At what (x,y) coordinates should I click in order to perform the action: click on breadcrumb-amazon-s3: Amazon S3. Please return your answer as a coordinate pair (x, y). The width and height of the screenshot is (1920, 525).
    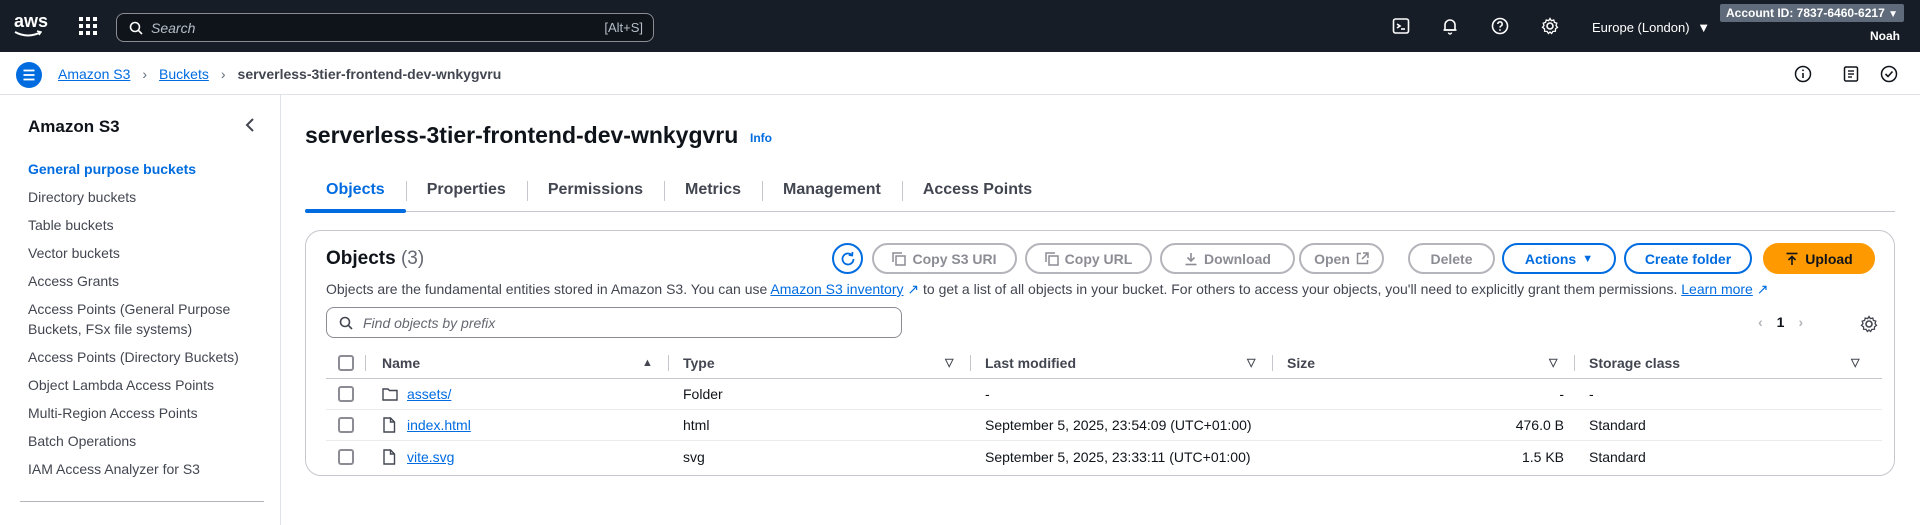
    Looking at the image, I should click on (94, 74).